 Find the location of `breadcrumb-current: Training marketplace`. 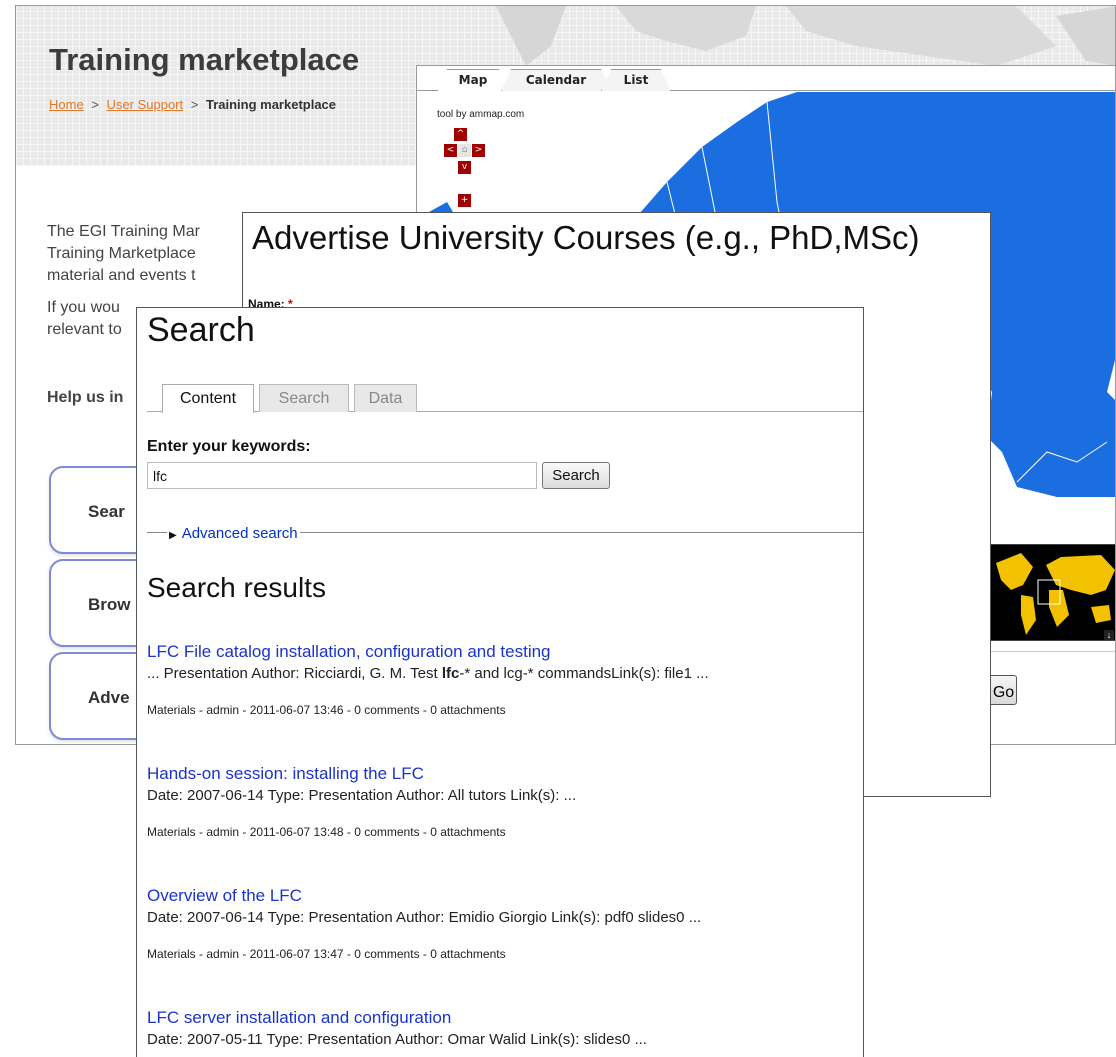

breadcrumb-current: Training marketplace is located at coordinates (271, 104).